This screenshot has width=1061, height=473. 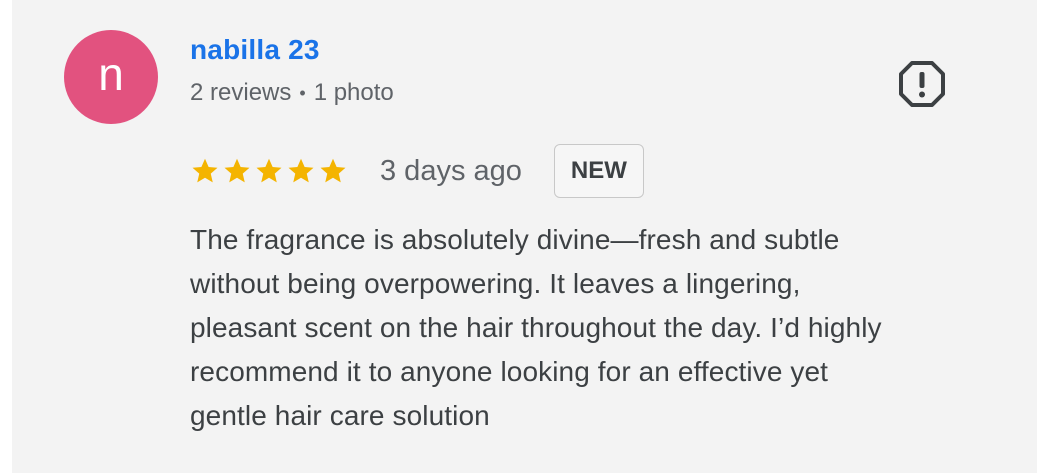 I want to click on author-meta: 2 reviews • 1 photo, so click(x=292, y=93).